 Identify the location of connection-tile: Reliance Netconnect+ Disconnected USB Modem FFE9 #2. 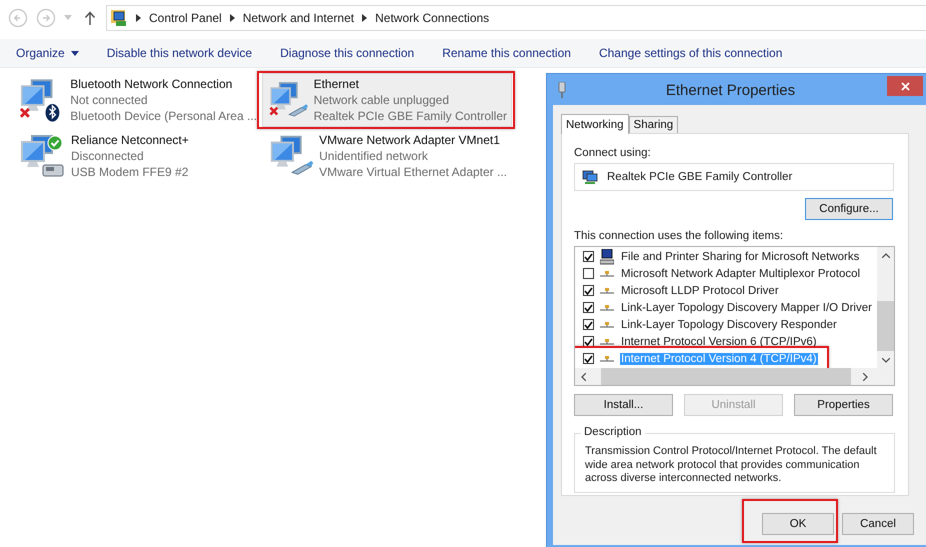
(137, 156).